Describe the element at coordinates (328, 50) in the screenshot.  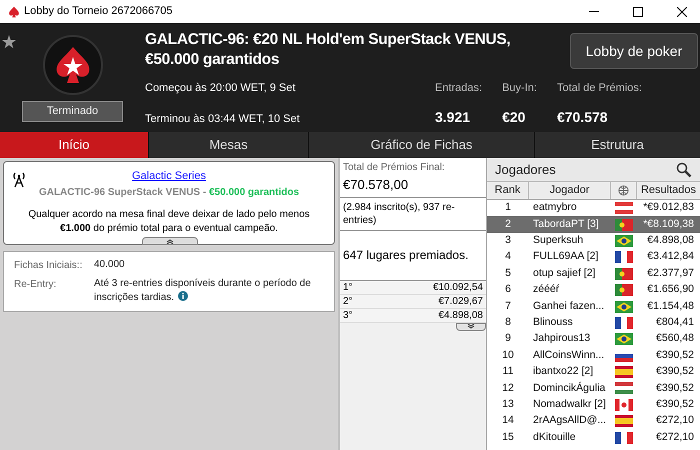
I see `tournament-title: GALACTIC-96: €20 NL Hold'em SuperStack VENUS, €50.000 garantidos` at that location.